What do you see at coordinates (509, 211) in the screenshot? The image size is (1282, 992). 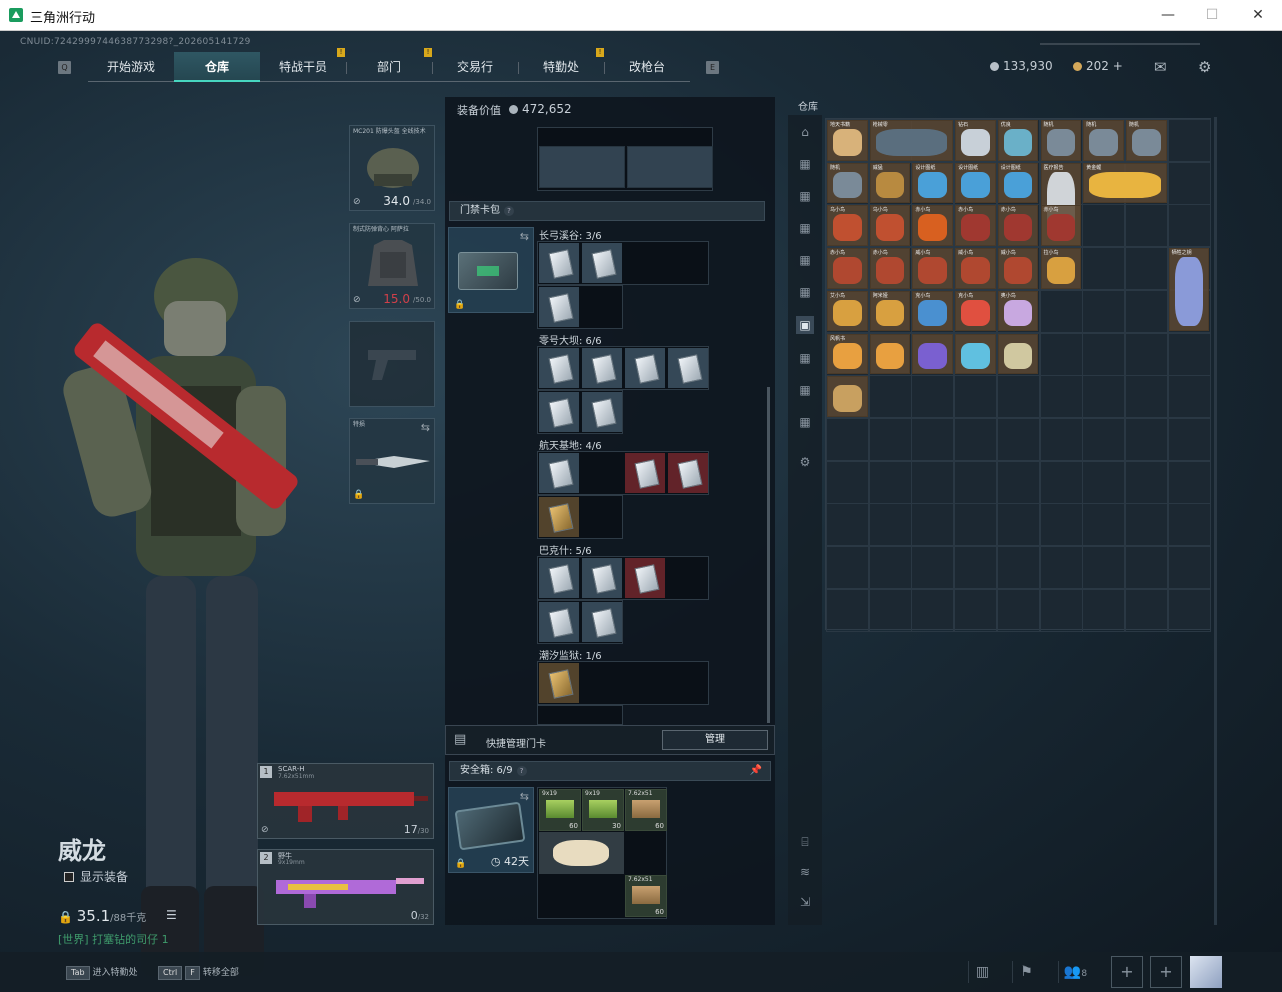 I see `help-icon: ?` at bounding box center [509, 211].